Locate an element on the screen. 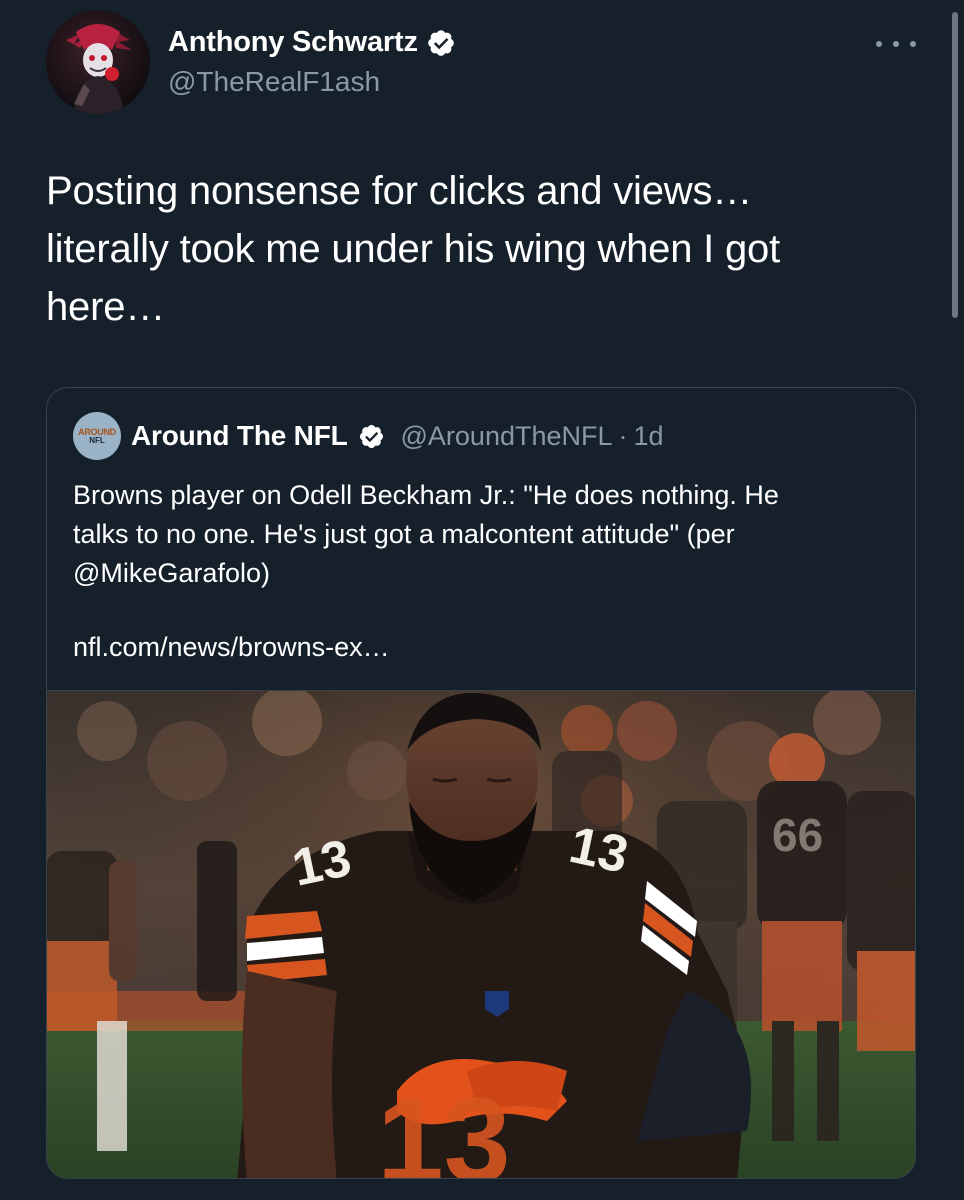  quoted-author-name: Around The NFL is located at coordinates (239, 435).